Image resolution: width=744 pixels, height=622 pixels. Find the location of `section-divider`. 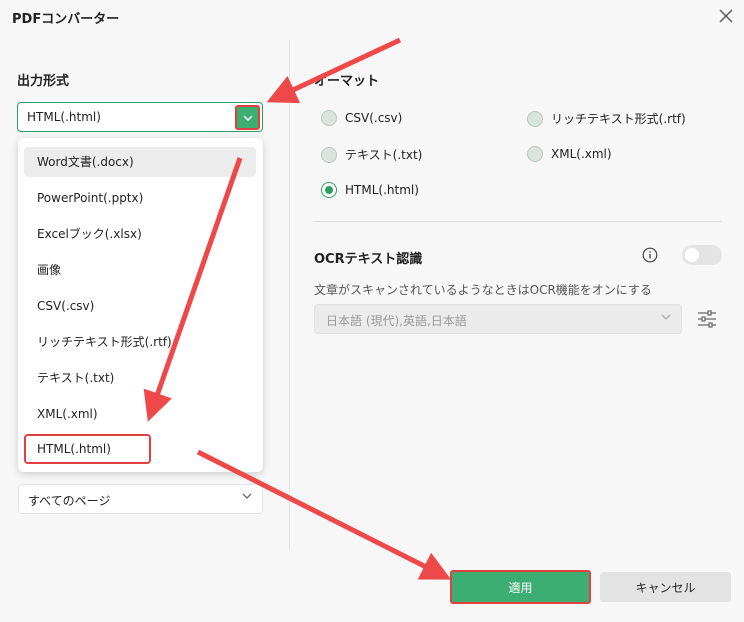

section-divider is located at coordinates (518, 221).